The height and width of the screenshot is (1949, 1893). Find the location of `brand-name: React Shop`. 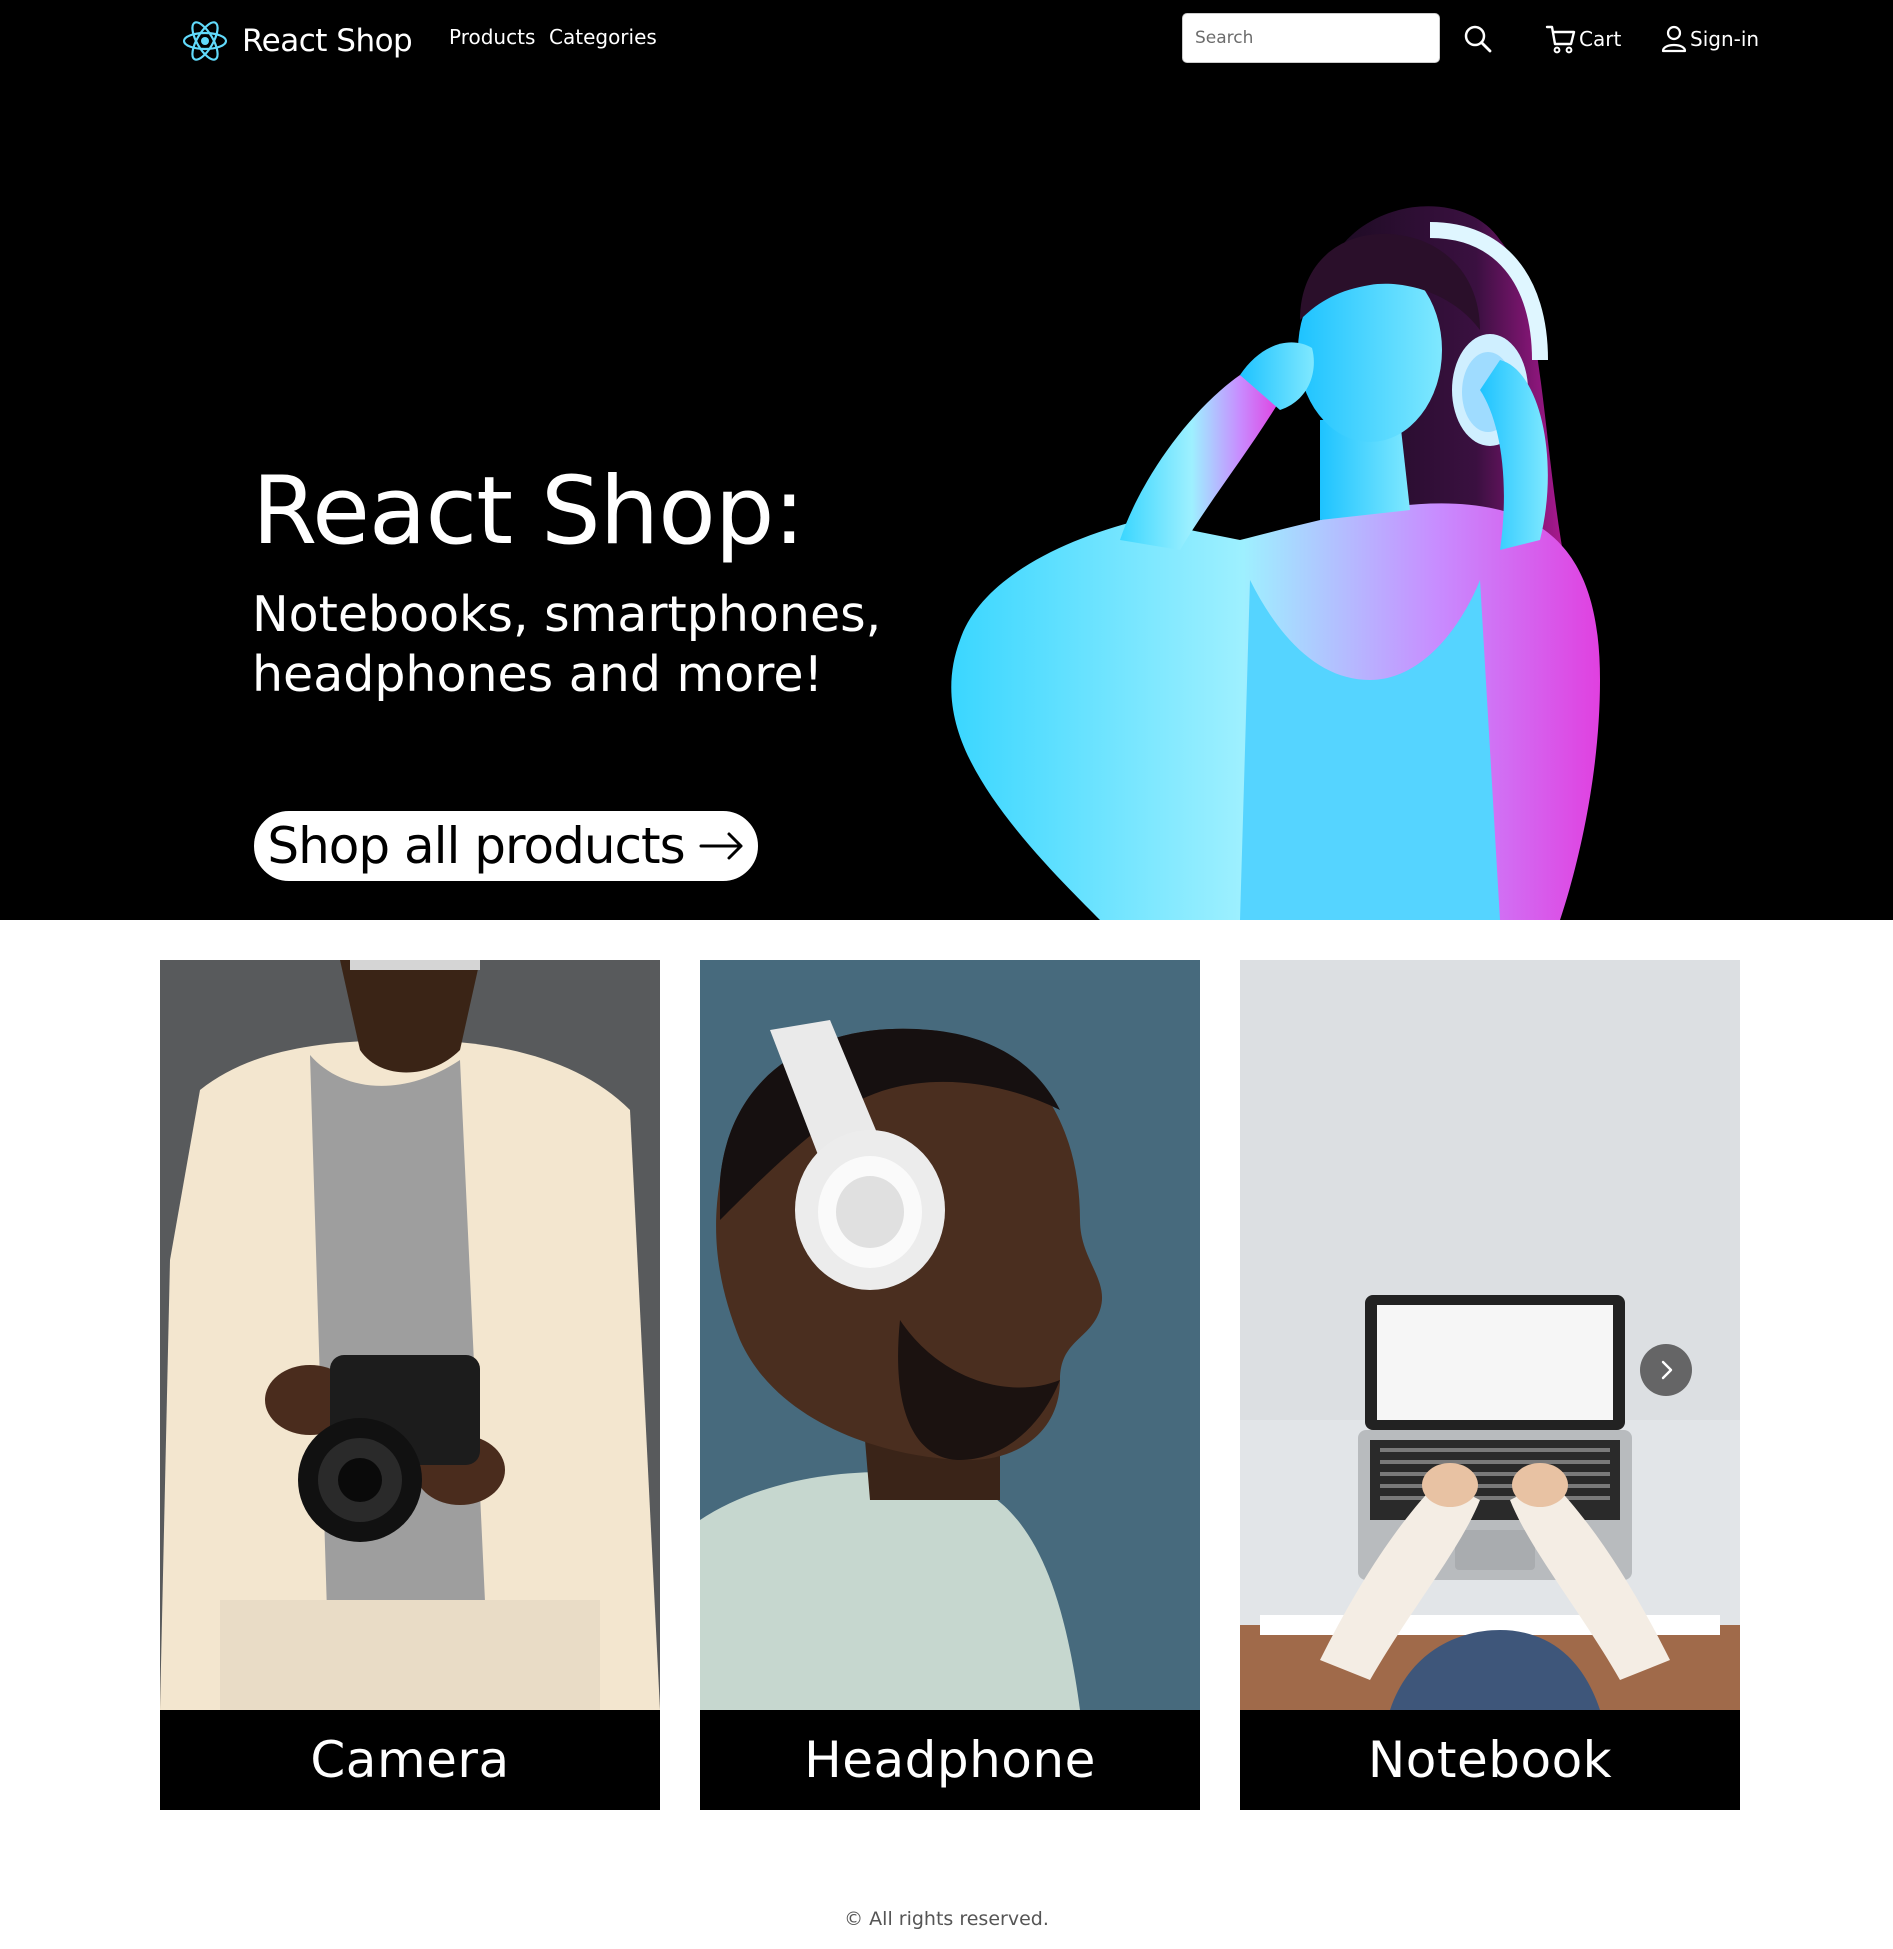

brand-name: React Shop is located at coordinates (327, 41).